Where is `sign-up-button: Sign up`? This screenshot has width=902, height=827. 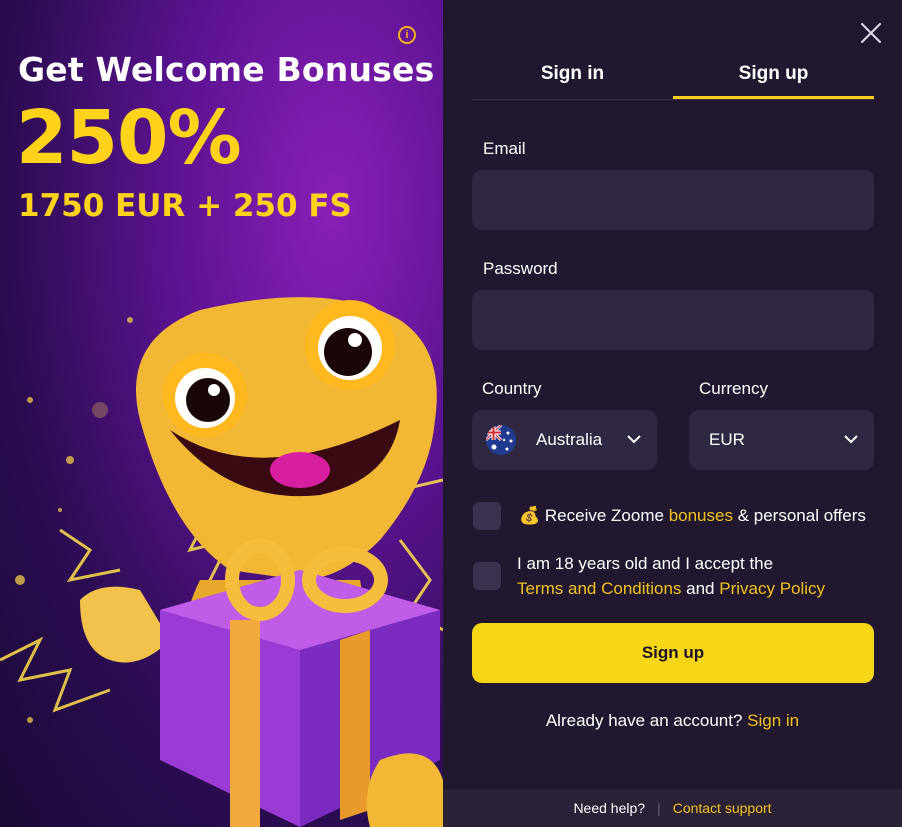
sign-up-button: Sign up is located at coordinates (673, 653).